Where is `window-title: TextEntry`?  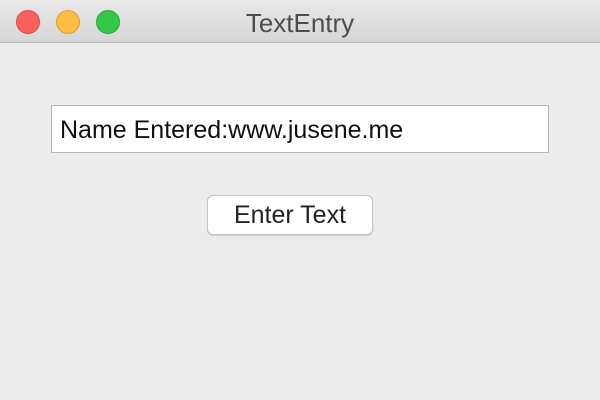
window-title: TextEntry is located at coordinates (300, 23).